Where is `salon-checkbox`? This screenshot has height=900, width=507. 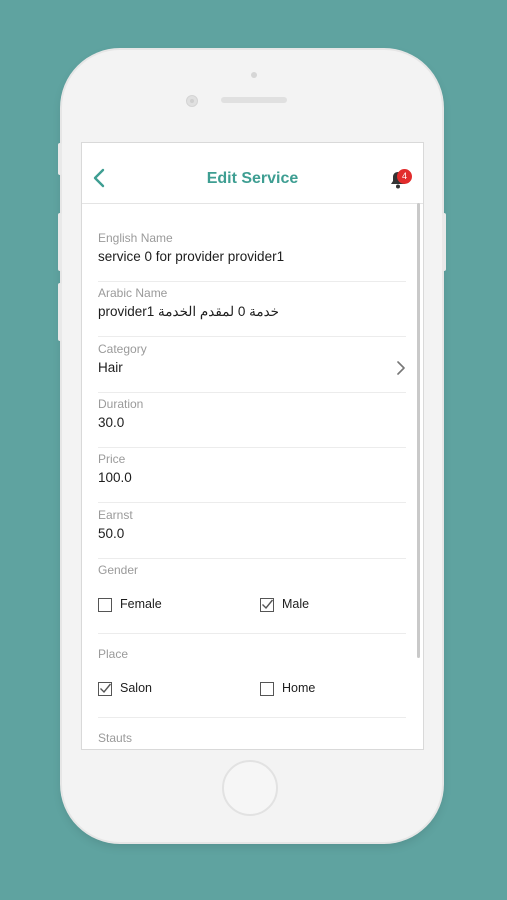
salon-checkbox is located at coordinates (105, 689).